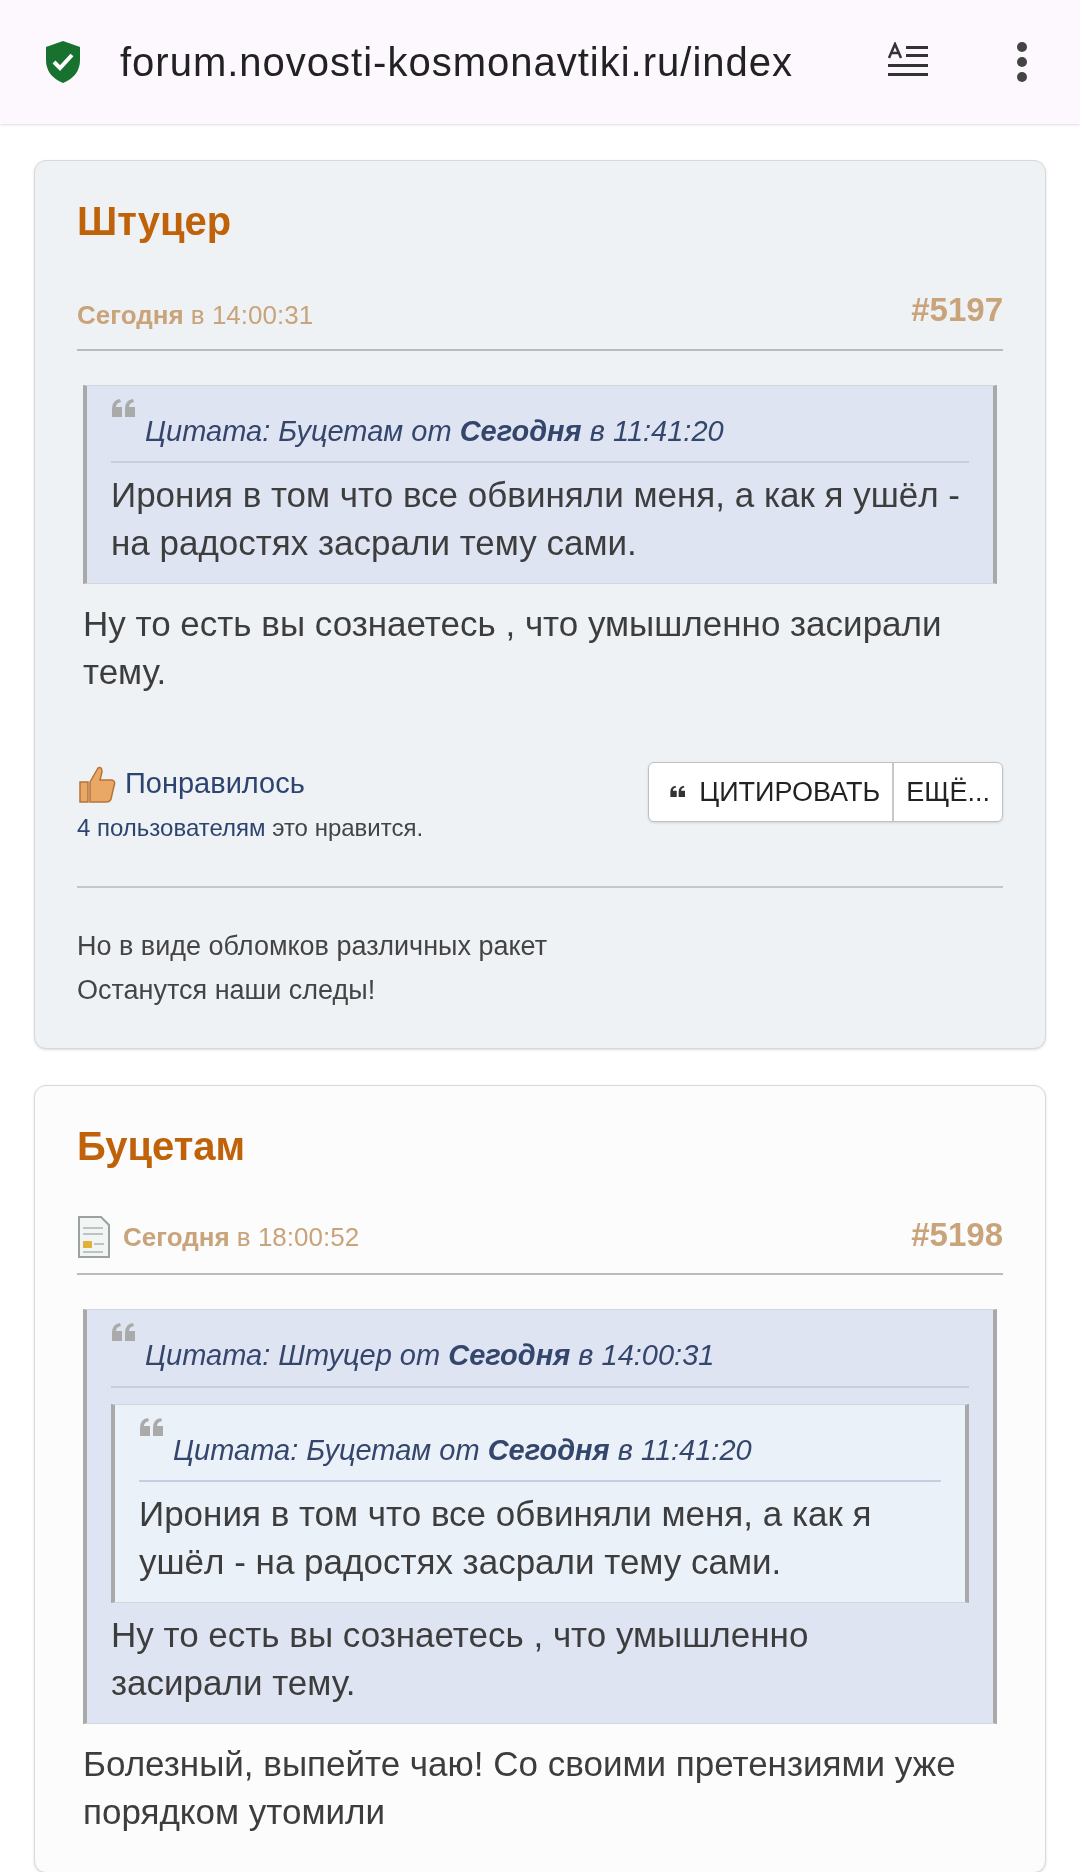 The width and height of the screenshot is (1080, 1872). Describe the element at coordinates (191, 784) in the screenshot. I see `like-button: Понравилось` at that location.